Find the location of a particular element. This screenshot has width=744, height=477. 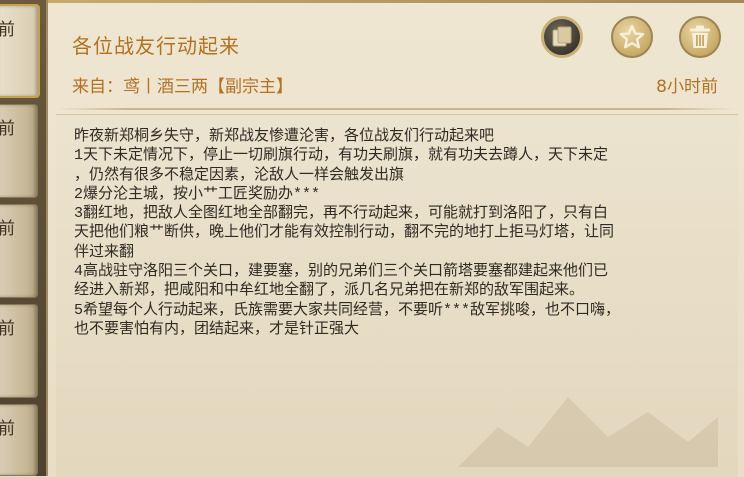

side-tab-strip: 前 前 前 前 前 is located at coordinates (23, 238).